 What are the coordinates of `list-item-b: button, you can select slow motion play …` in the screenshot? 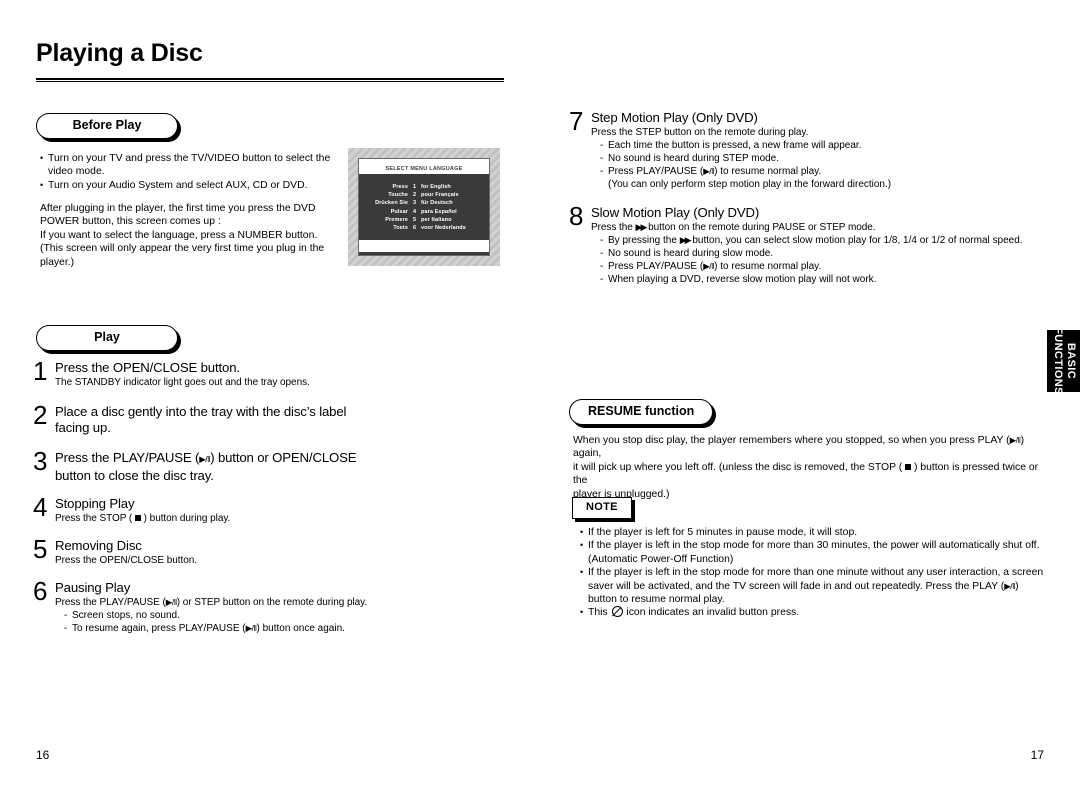 It's located at (857, 240).